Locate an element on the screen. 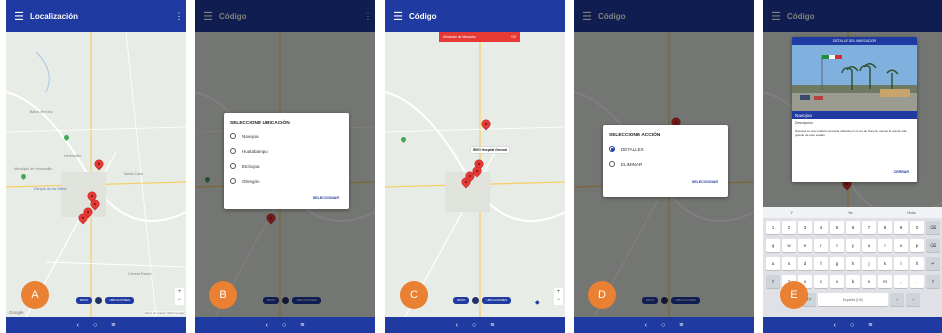 This screenshot has width=942, height=333. keyboard-key: › is located at coordinates (913, 299).